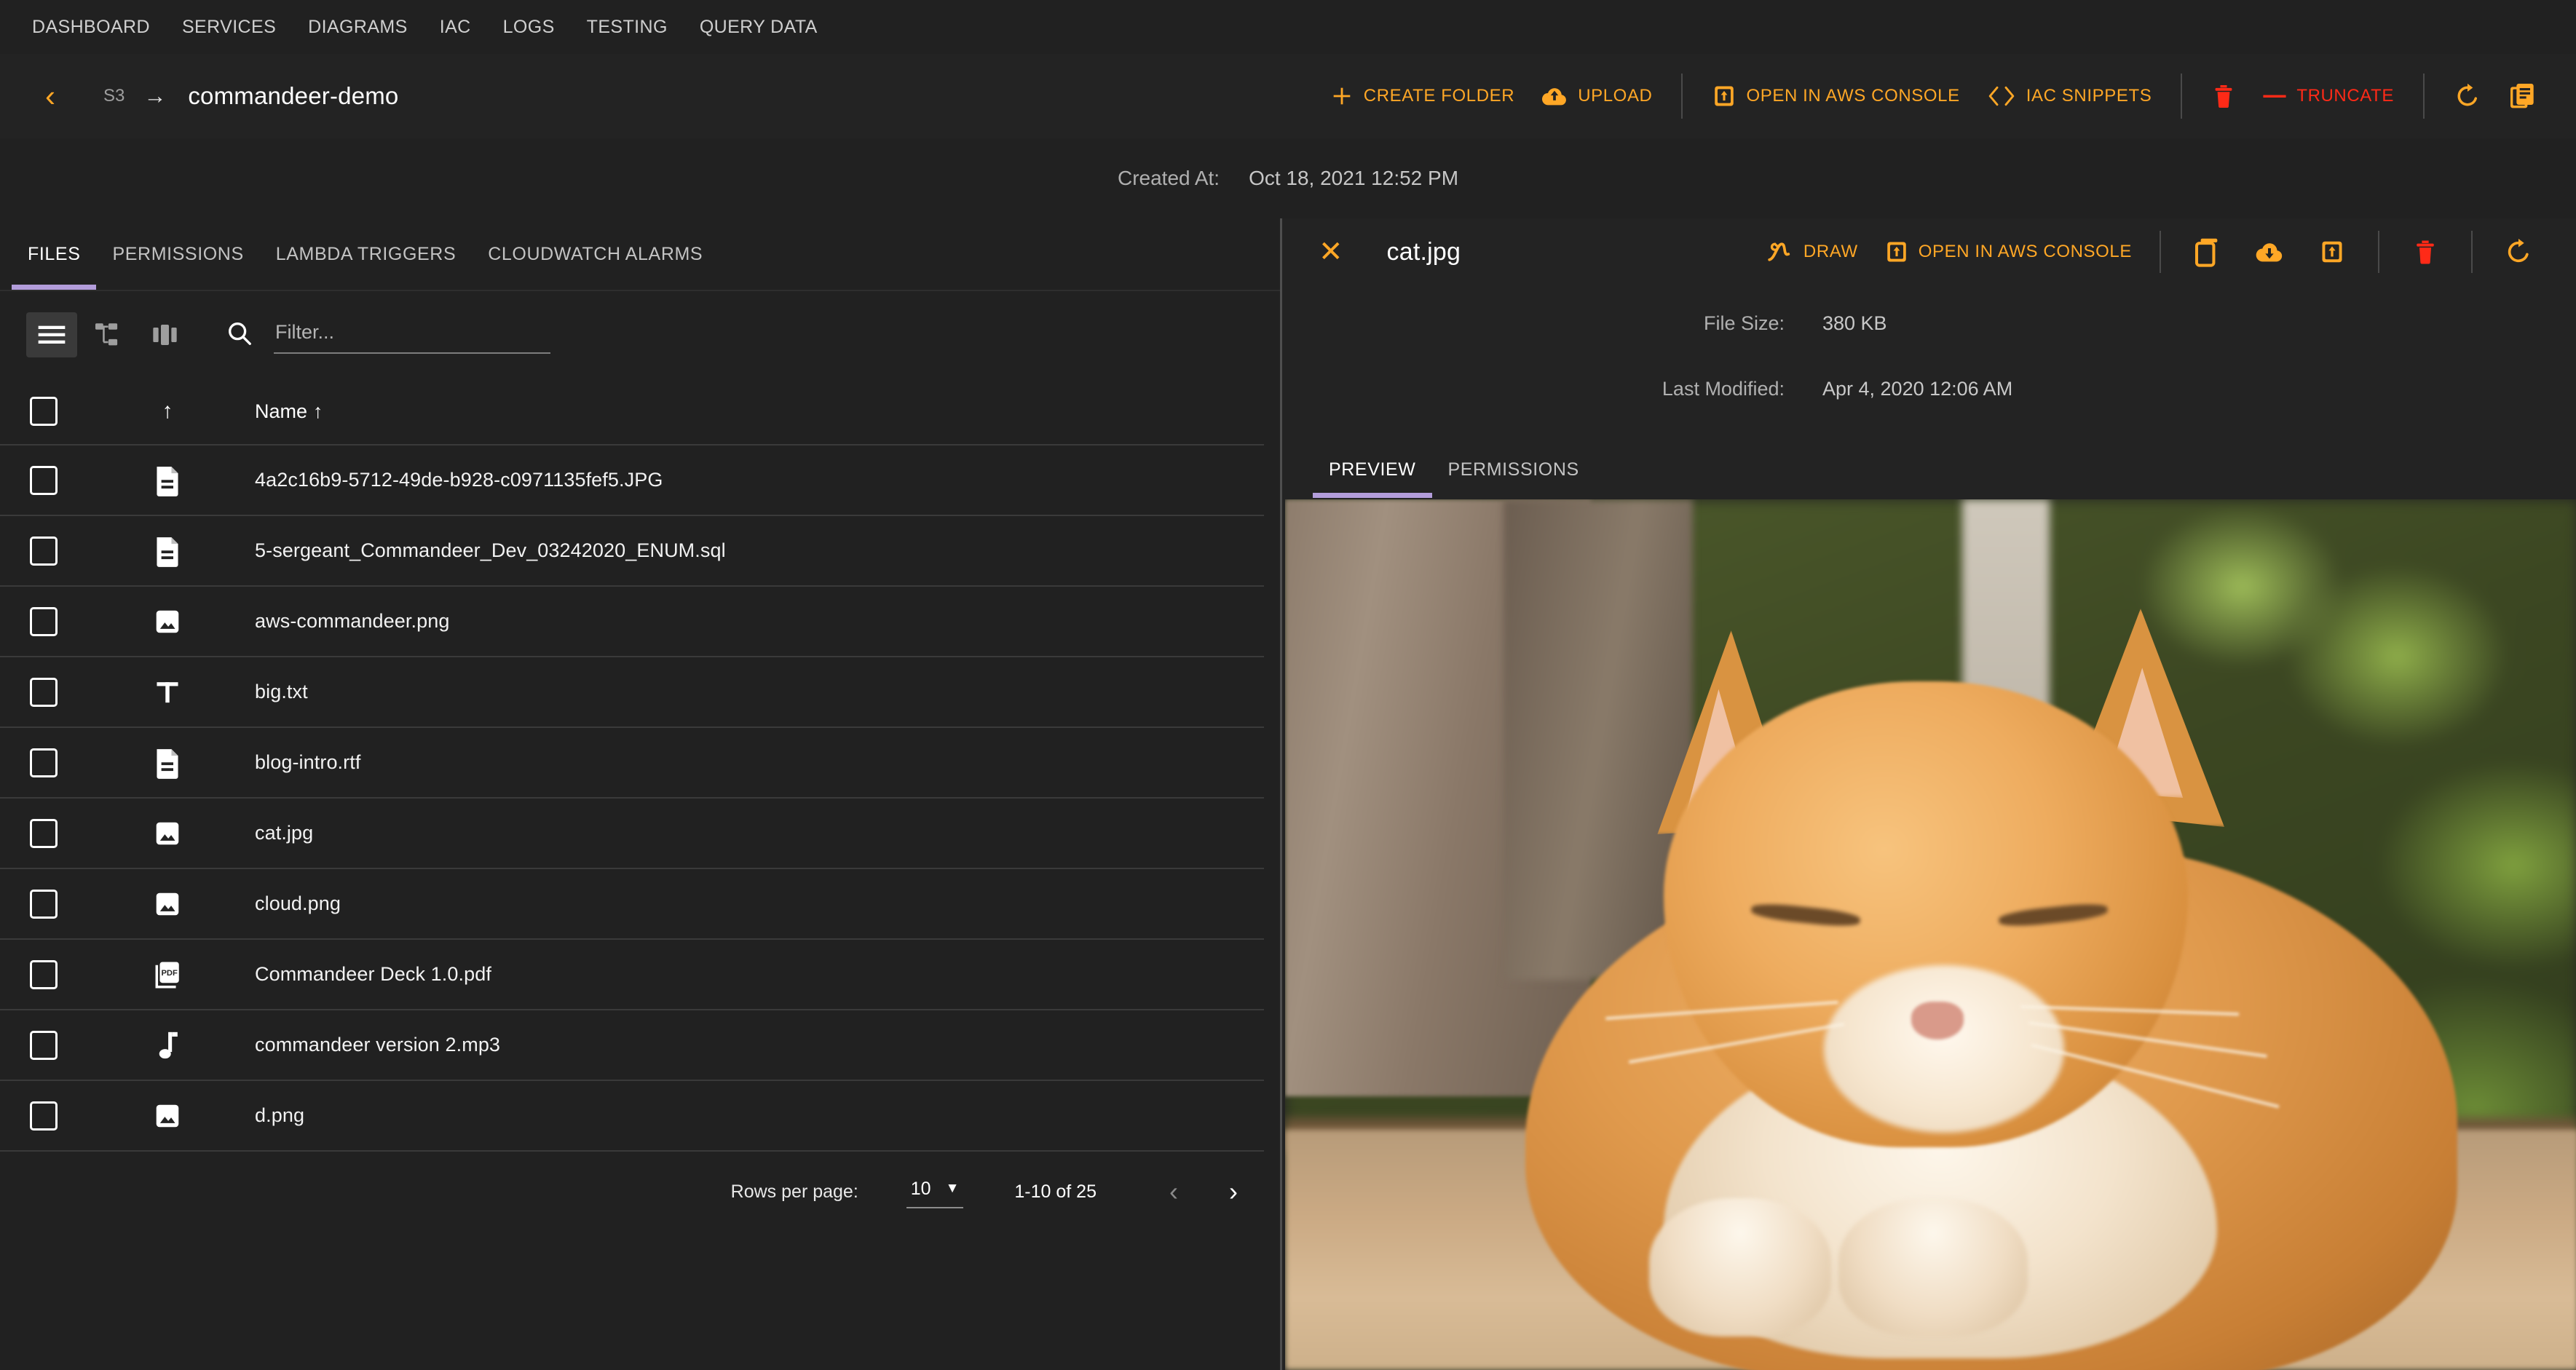  I want to click on file-name-label: blog-intro.rtf, so click(308, 762).